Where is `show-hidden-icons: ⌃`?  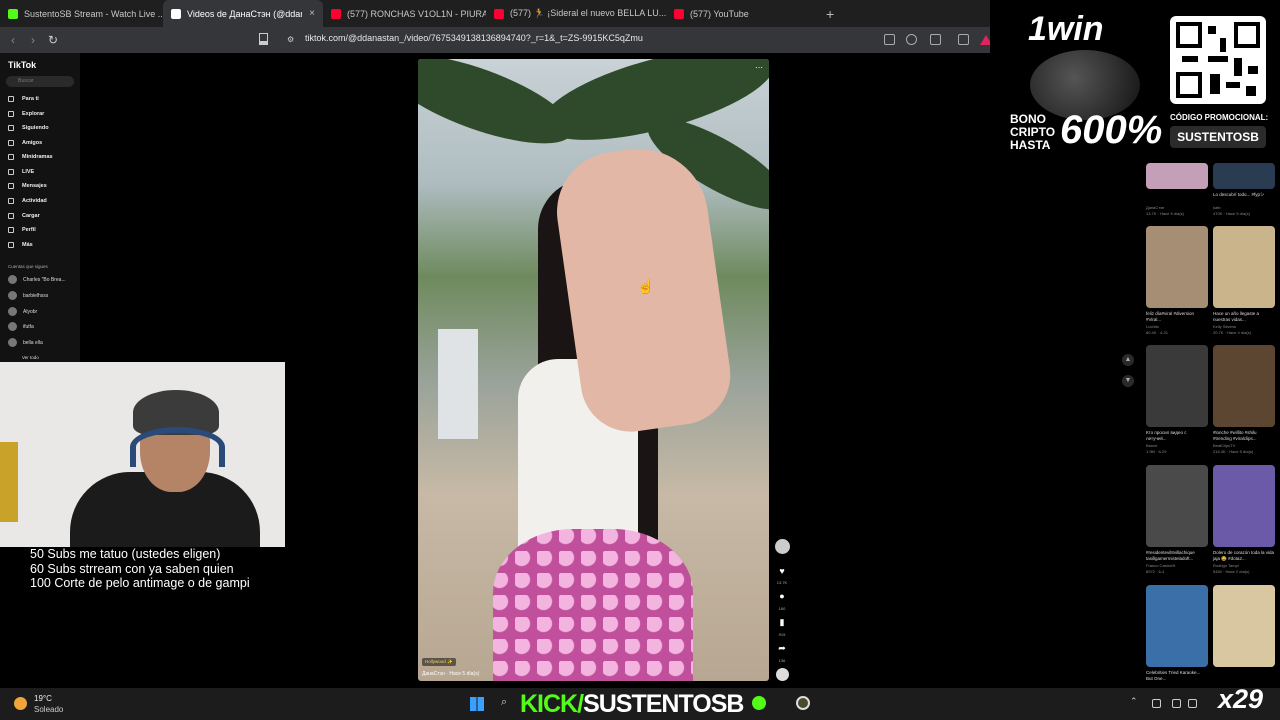 show-hidden-icons: ⌃ is located at coordinates (1134, 701).